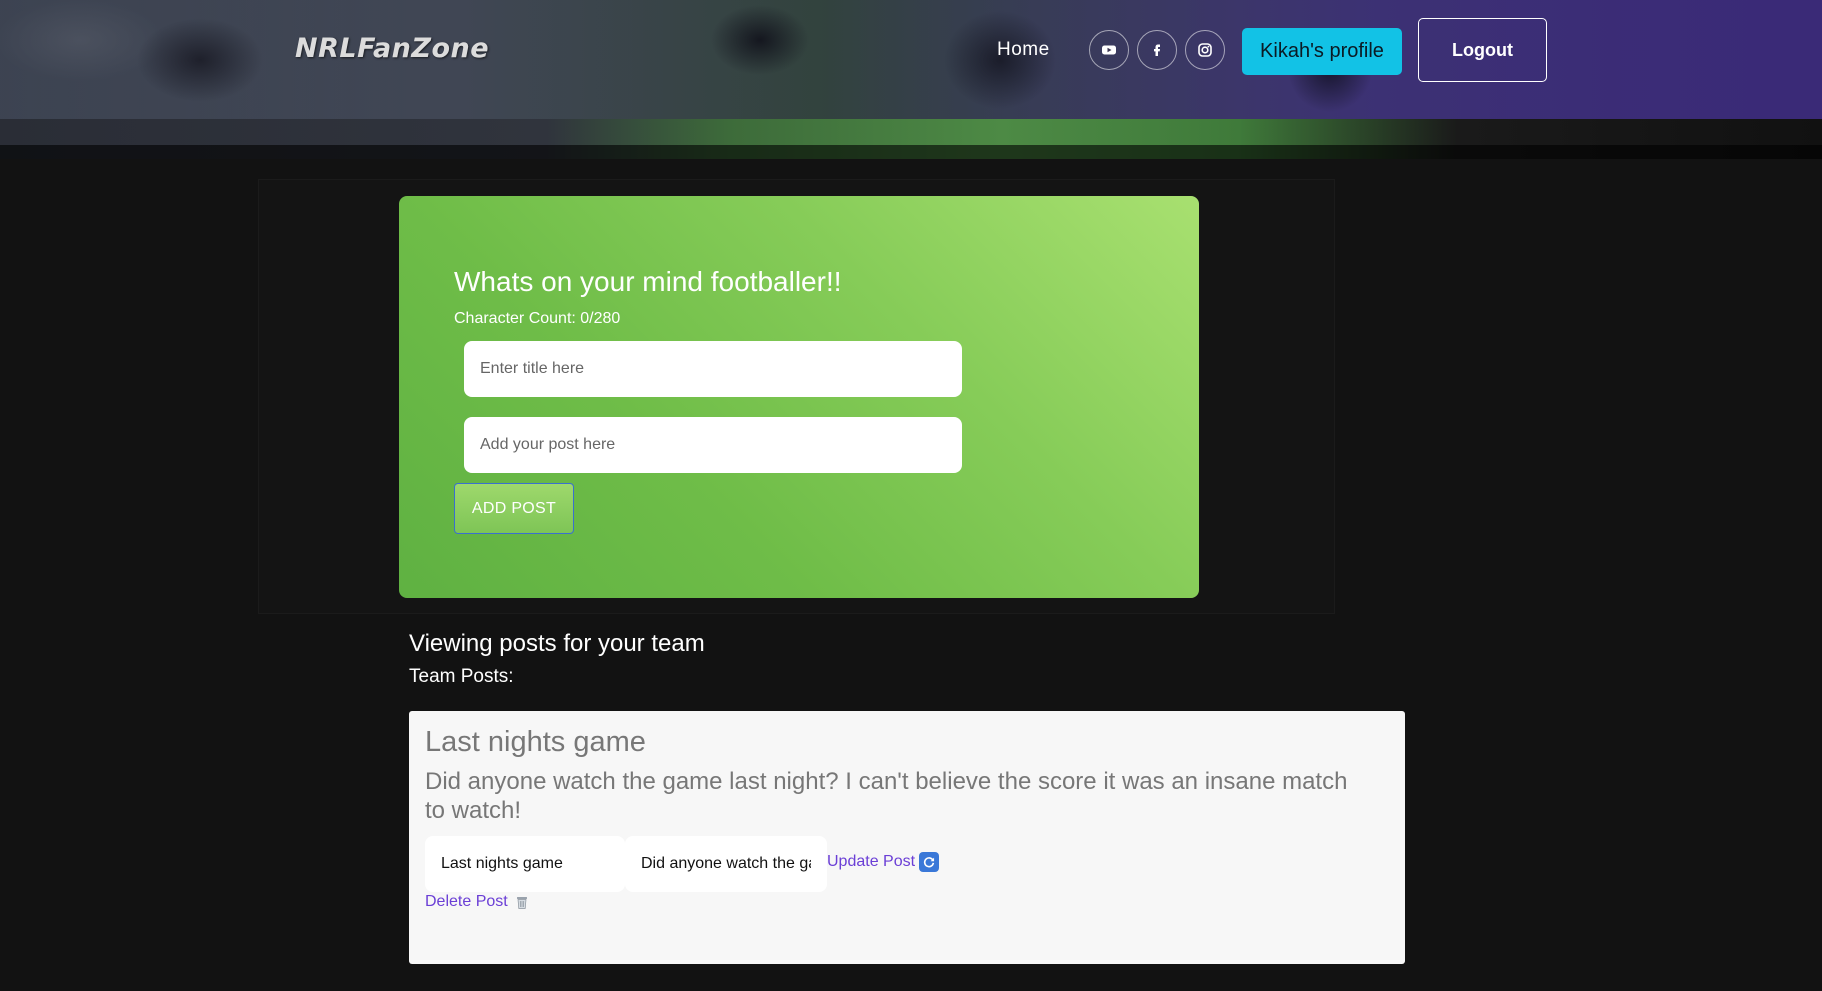 The height and width of the screenshot is (991, 1822). What do you see at coordinates (911, 139) in the screenshot?
I see `field-background` at bounding box center [911, 139].